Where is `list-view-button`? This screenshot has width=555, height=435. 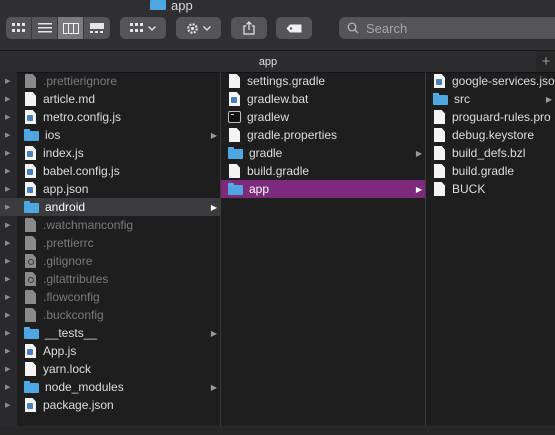 list-view-button is located at coordinates (45, 28).